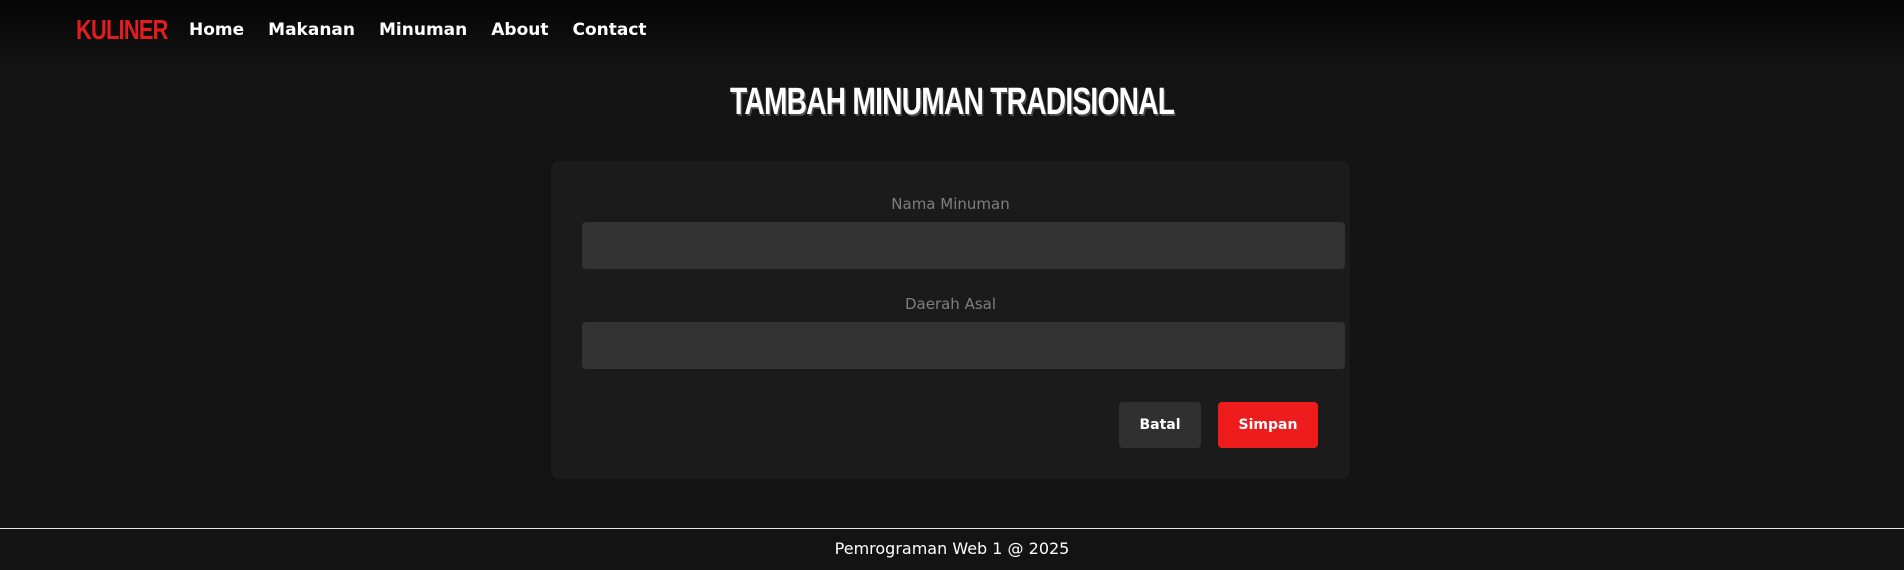 This screenshot has height=570, width=1904. I want to click on origin-region-label: Daerah Asal, so click(950, 304).